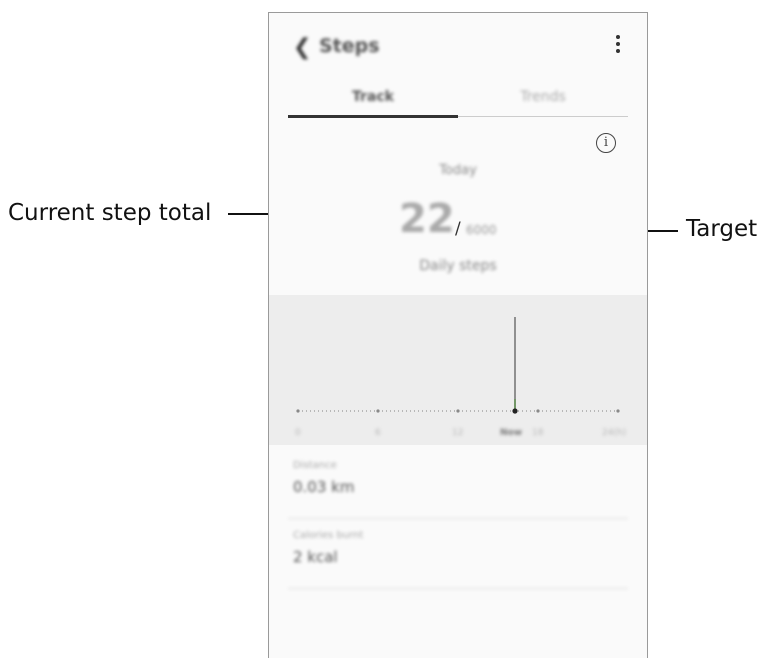 The width and height of the screenshot is (769, 658). What do you see at coordinates (315, 465) in the screenshot?
I see `stat-label: Distance` at bounding box center [315, 465].